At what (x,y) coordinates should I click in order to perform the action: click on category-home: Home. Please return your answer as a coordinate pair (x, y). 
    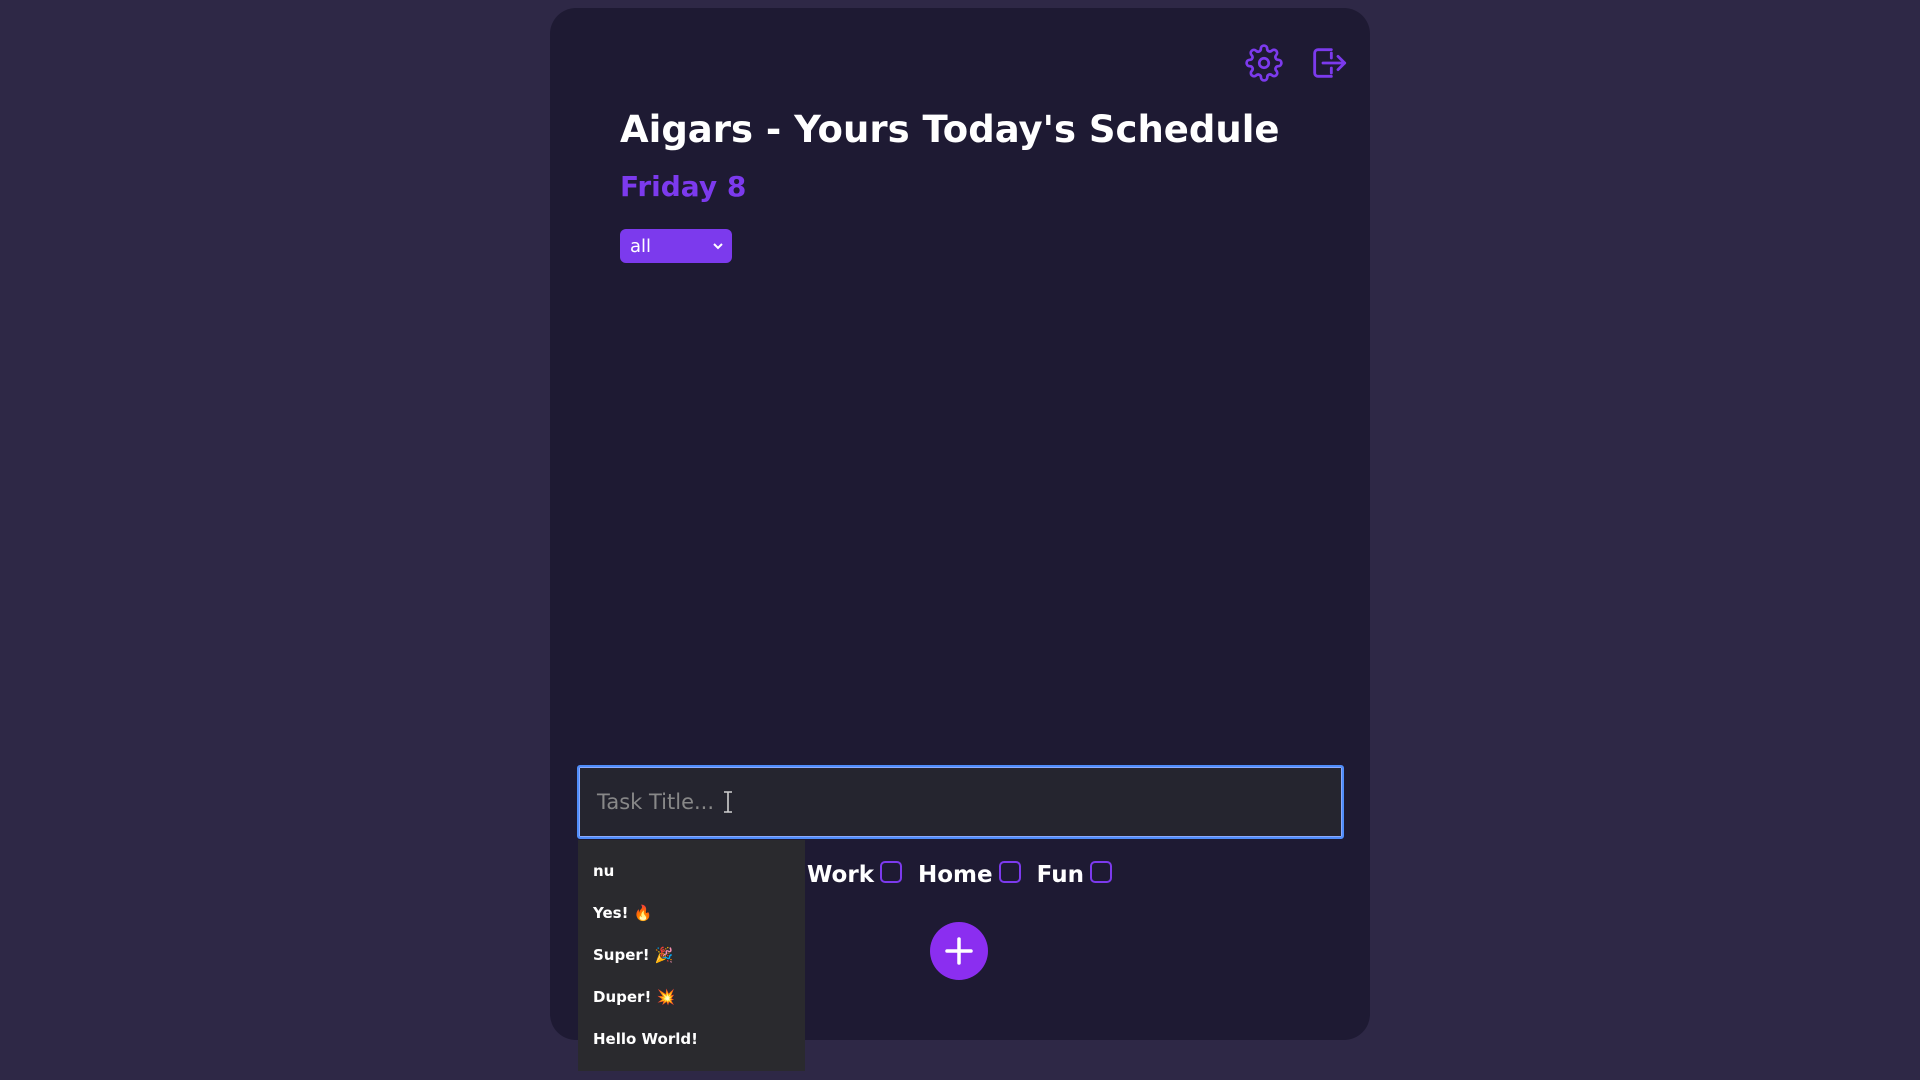
    Looking at the image, I should click on (969, 874).